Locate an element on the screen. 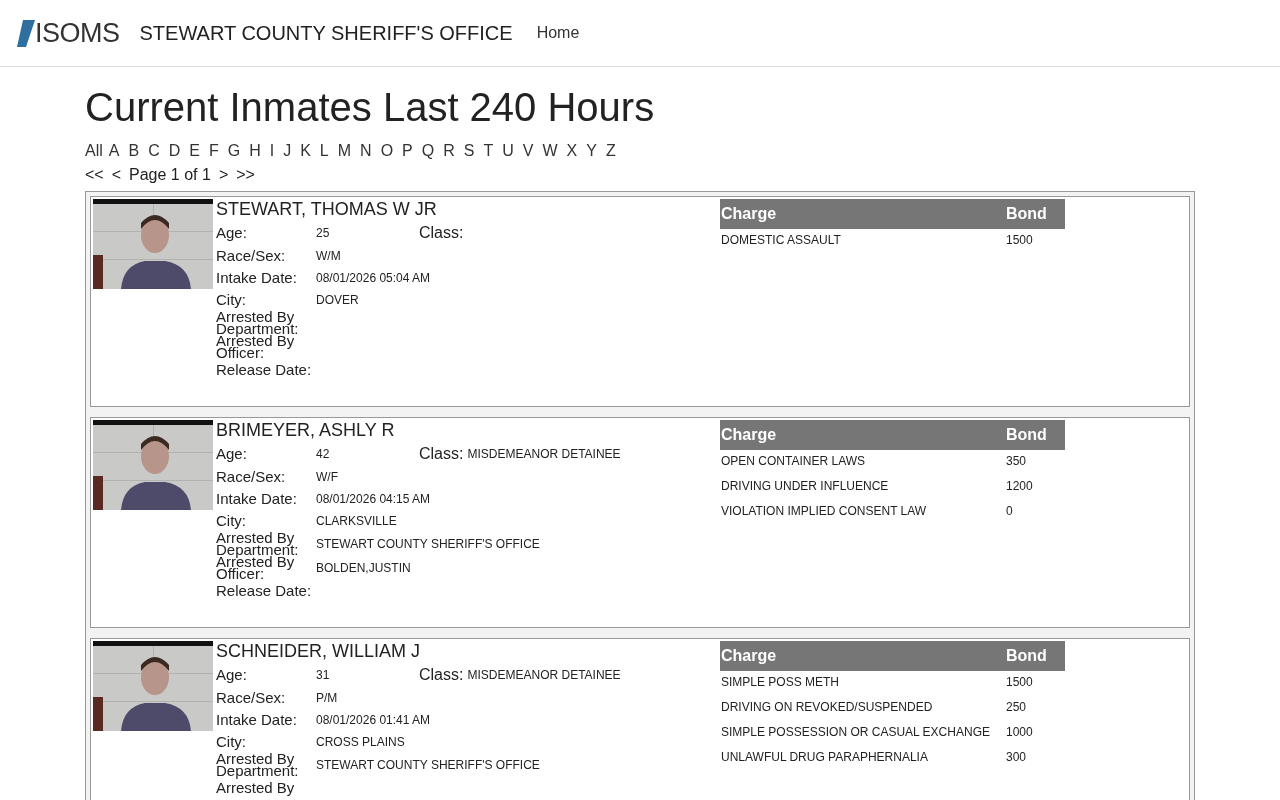 The width and height of the screenshot is (1280, 800). field-value: W/M is located at coordinates (328, 256).